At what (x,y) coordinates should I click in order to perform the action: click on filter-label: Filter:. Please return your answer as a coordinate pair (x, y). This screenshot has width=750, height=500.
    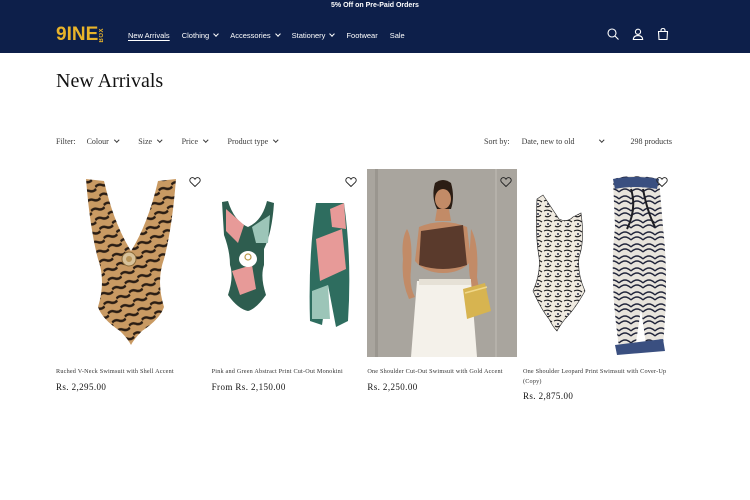
    Looking at the image, I should click on (66, 141).